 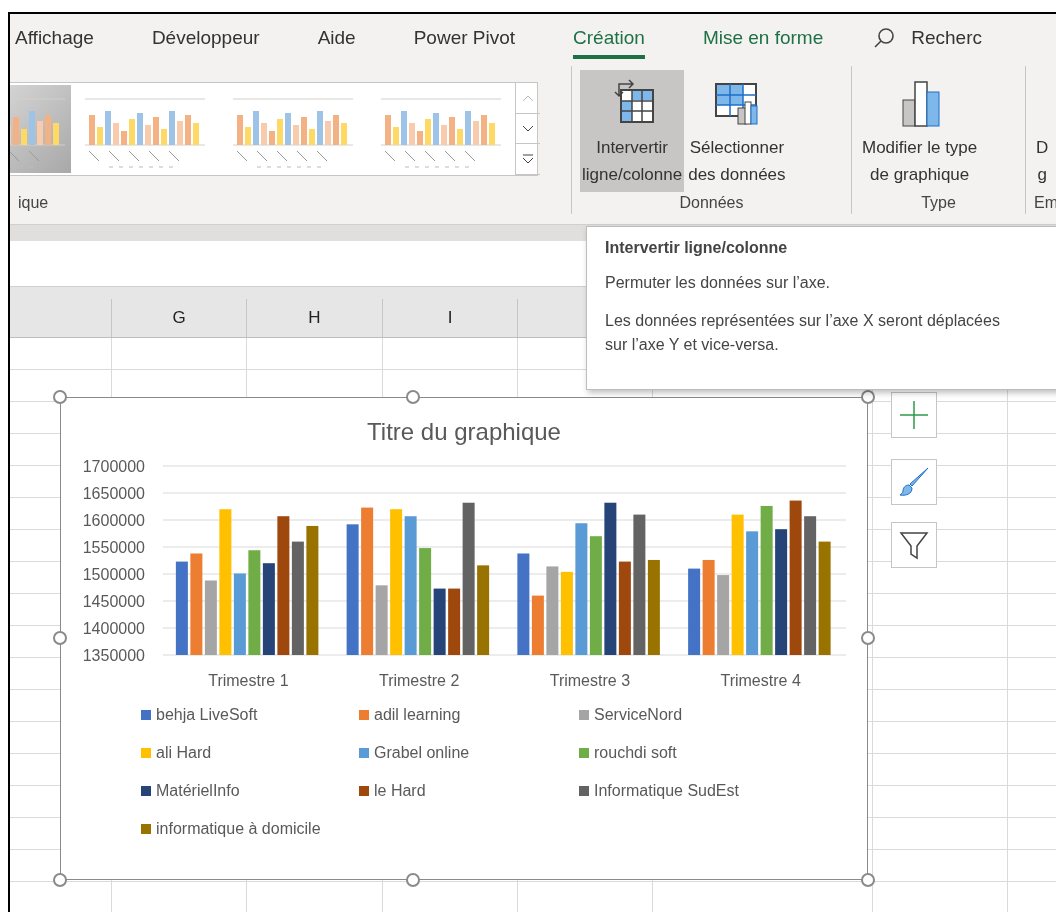 I want to click on legend-label: adil learning, so click(x=417, y=715).